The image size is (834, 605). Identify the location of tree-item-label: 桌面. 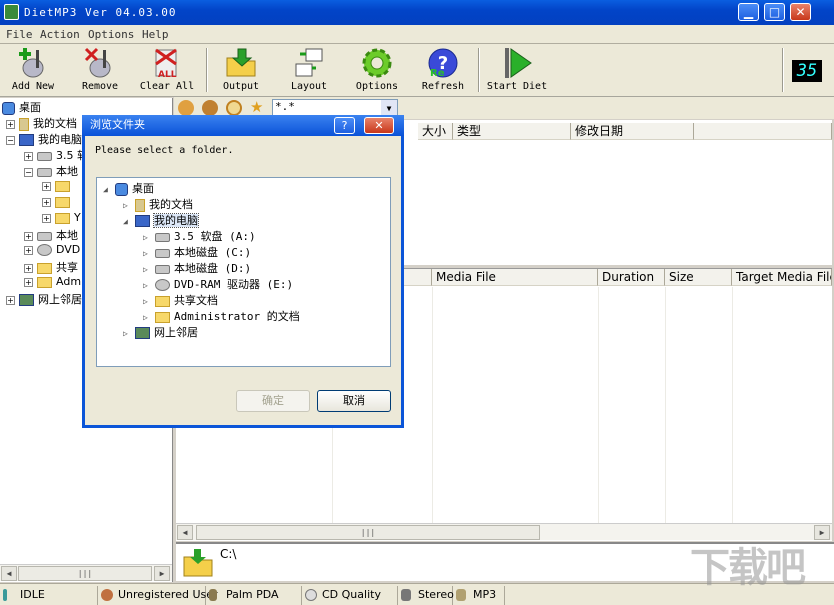
(30, 107).